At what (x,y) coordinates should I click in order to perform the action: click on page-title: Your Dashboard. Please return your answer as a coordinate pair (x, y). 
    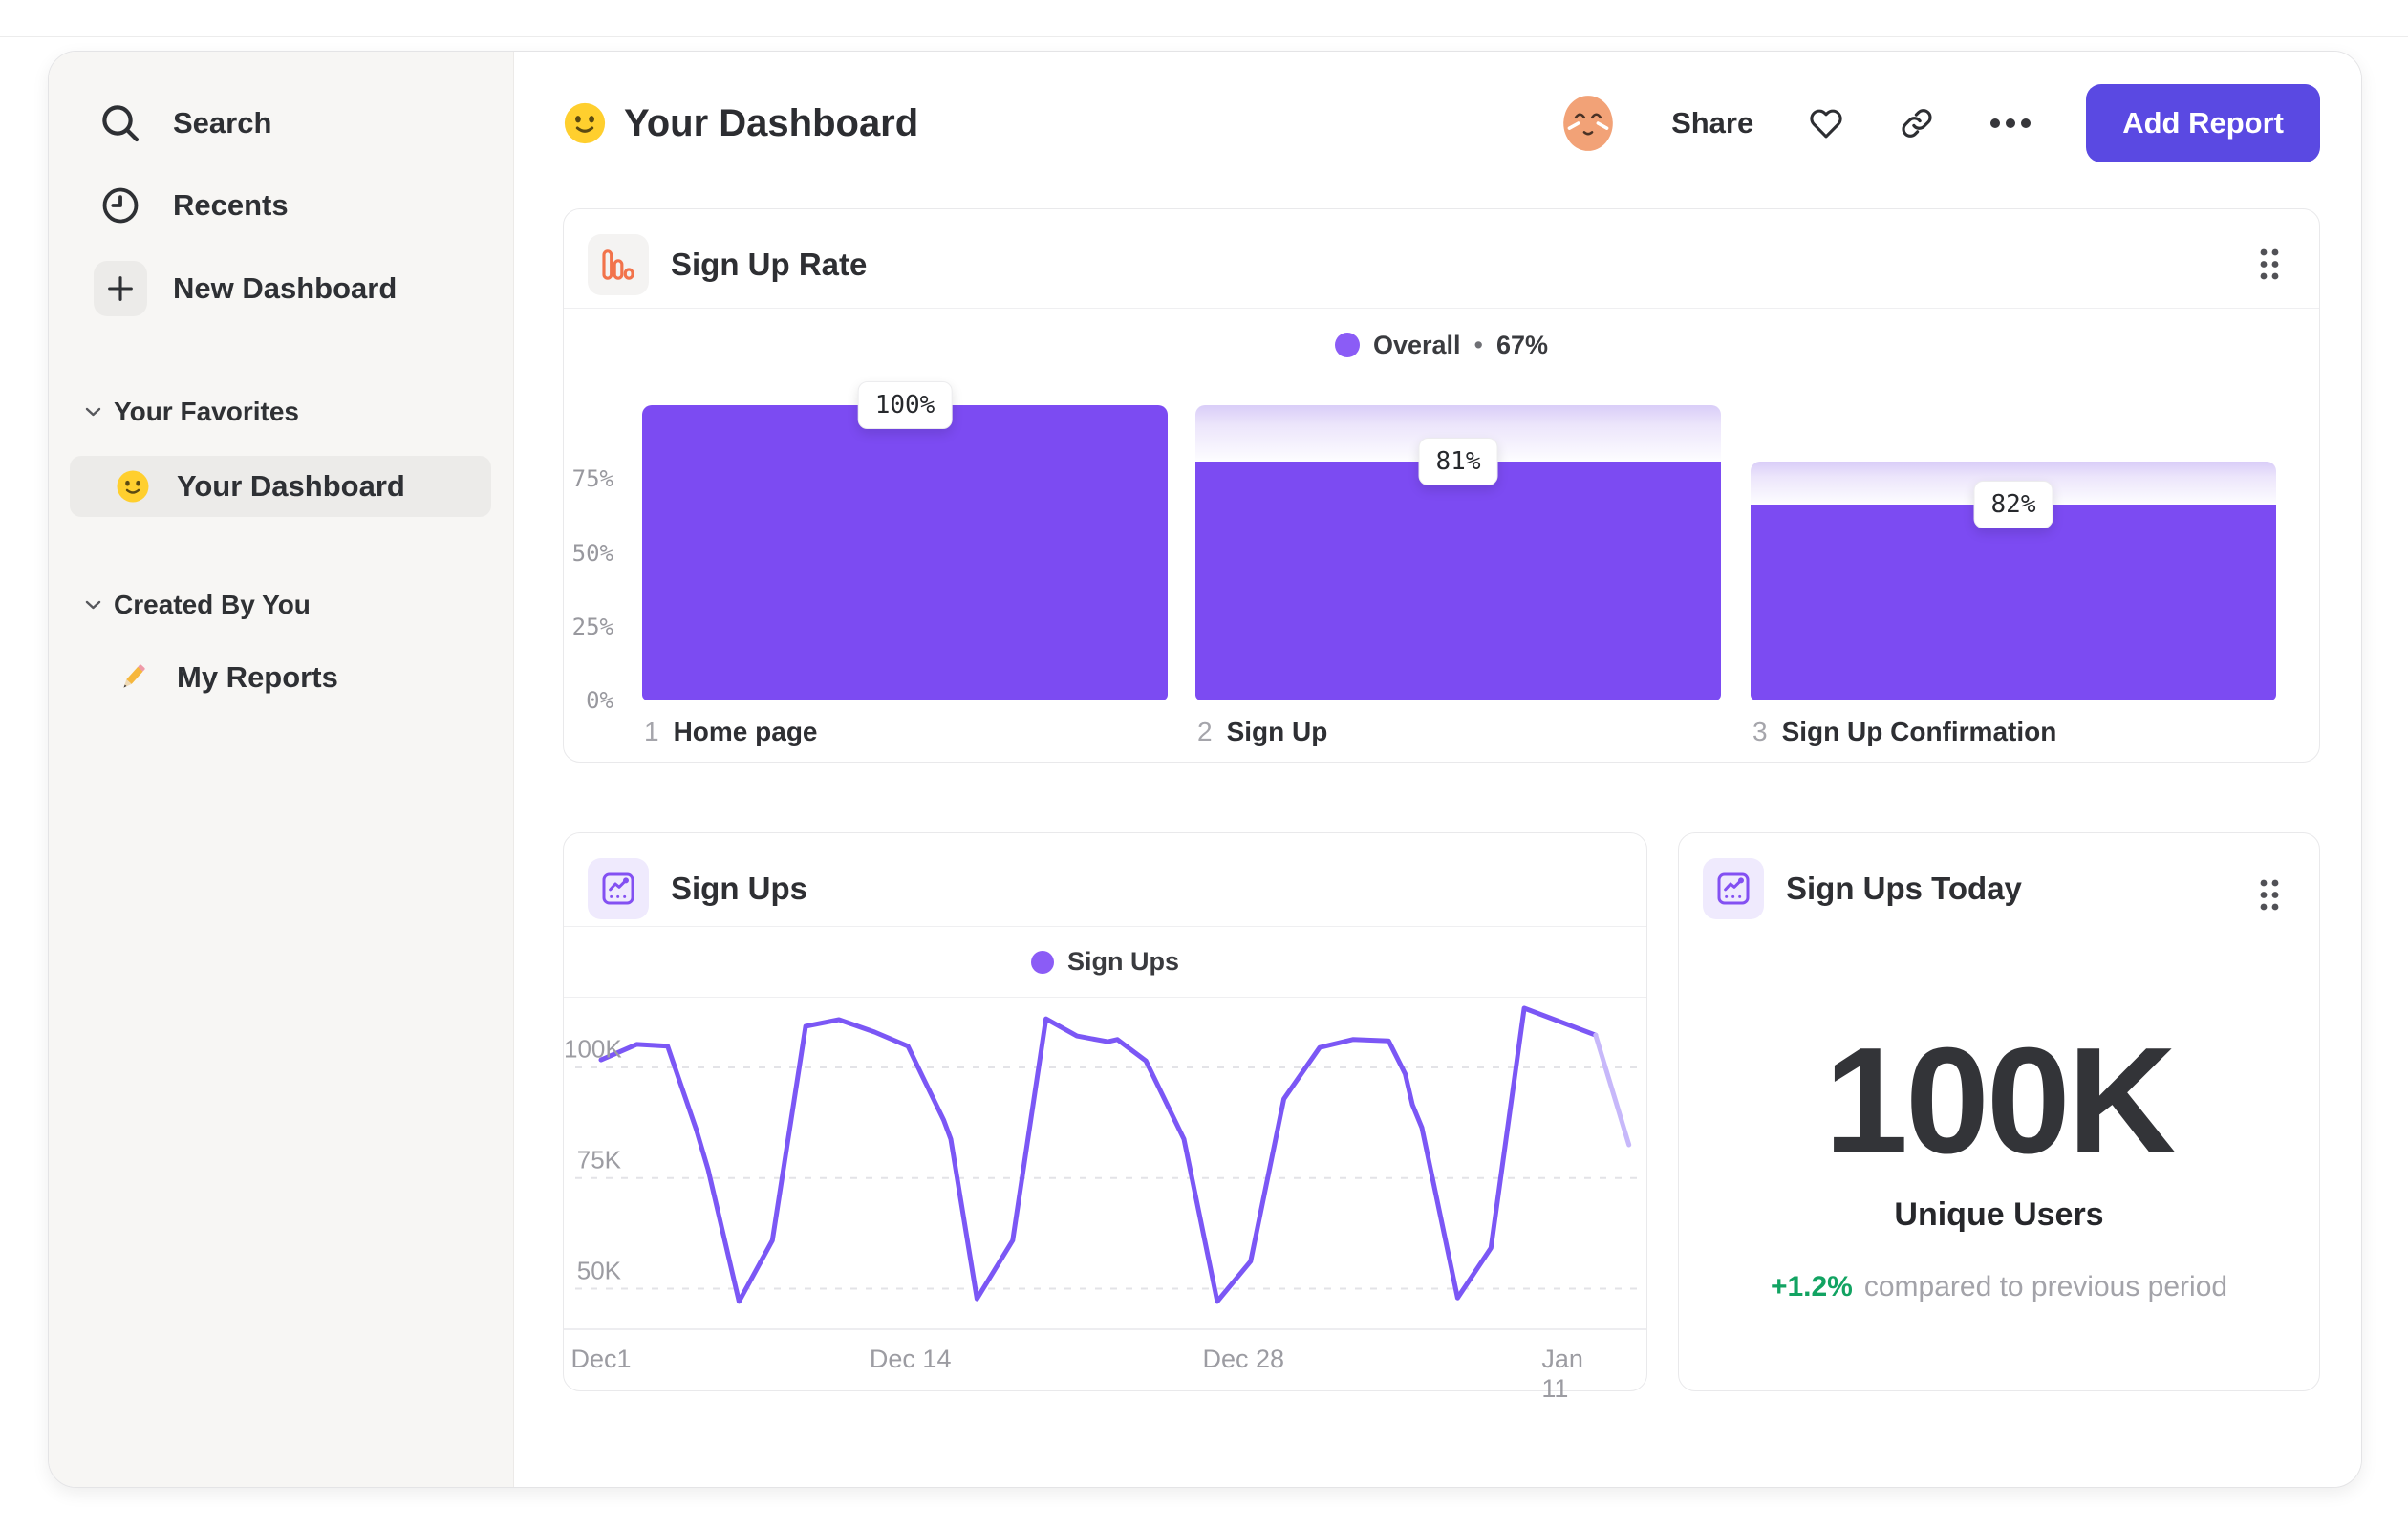
    Looking at the image, I should click on (740, 123).